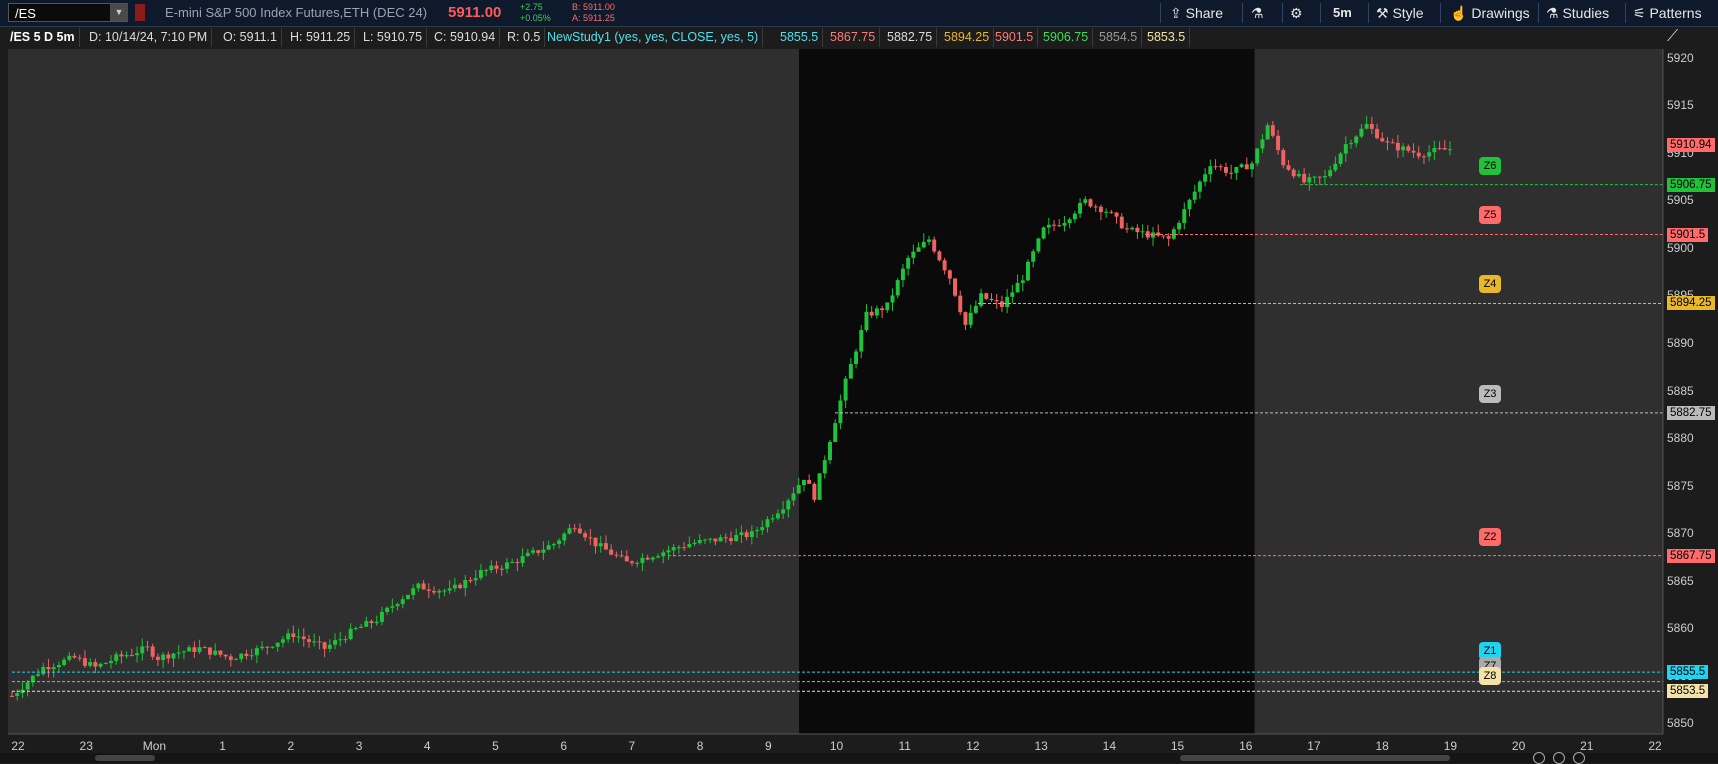 The height and width of the screenshot is (764, 1718). What do you see at coordinates (1315, 758) in the screenshot?
I see `scrollbar-thumb` at bounding box center [1315, 758].